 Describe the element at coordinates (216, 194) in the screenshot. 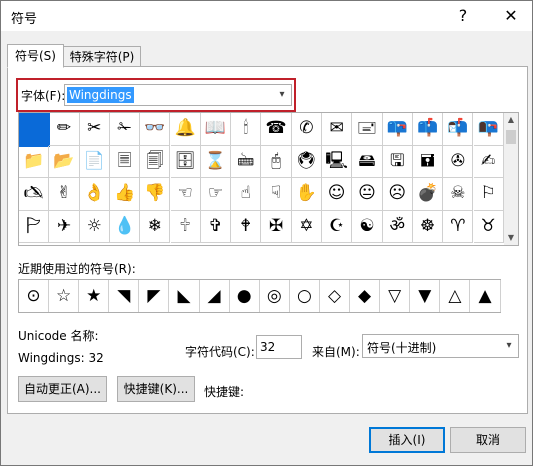

I see `symbol-cell: ☞` at that location.